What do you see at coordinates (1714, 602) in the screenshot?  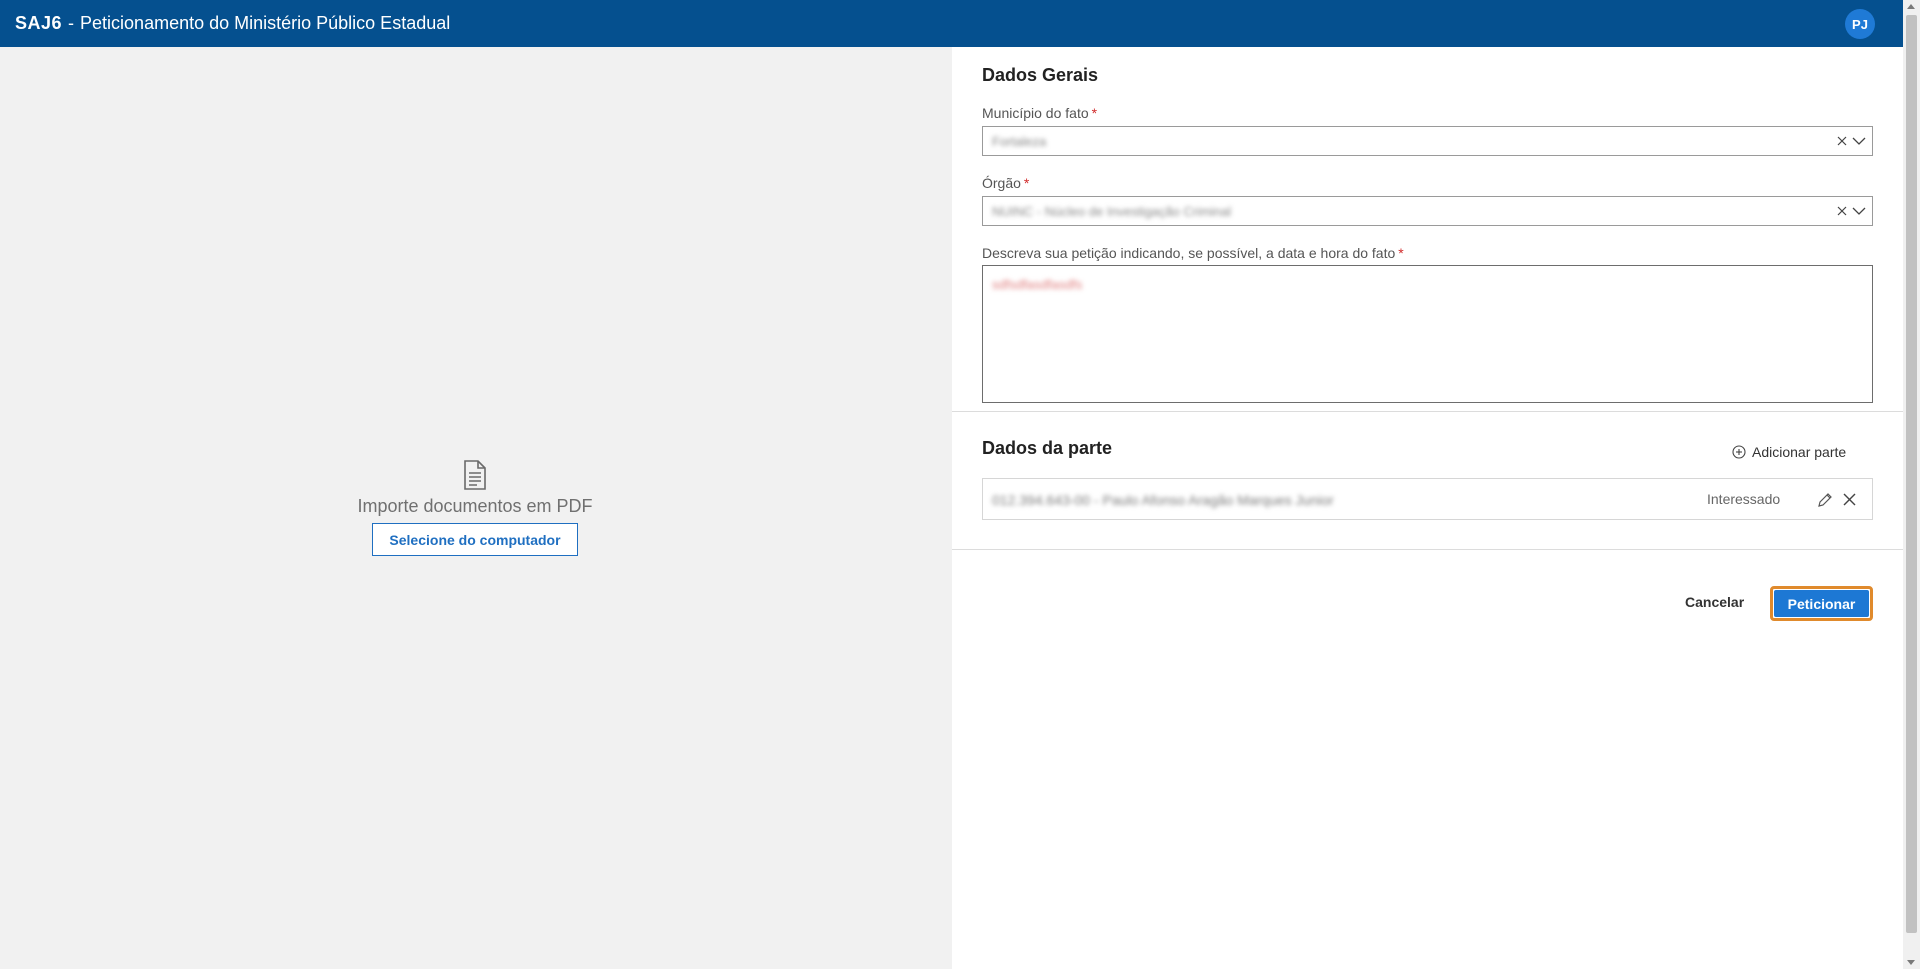 I see `cancel-button: Cancelar` at bounding box center [1714, 602].